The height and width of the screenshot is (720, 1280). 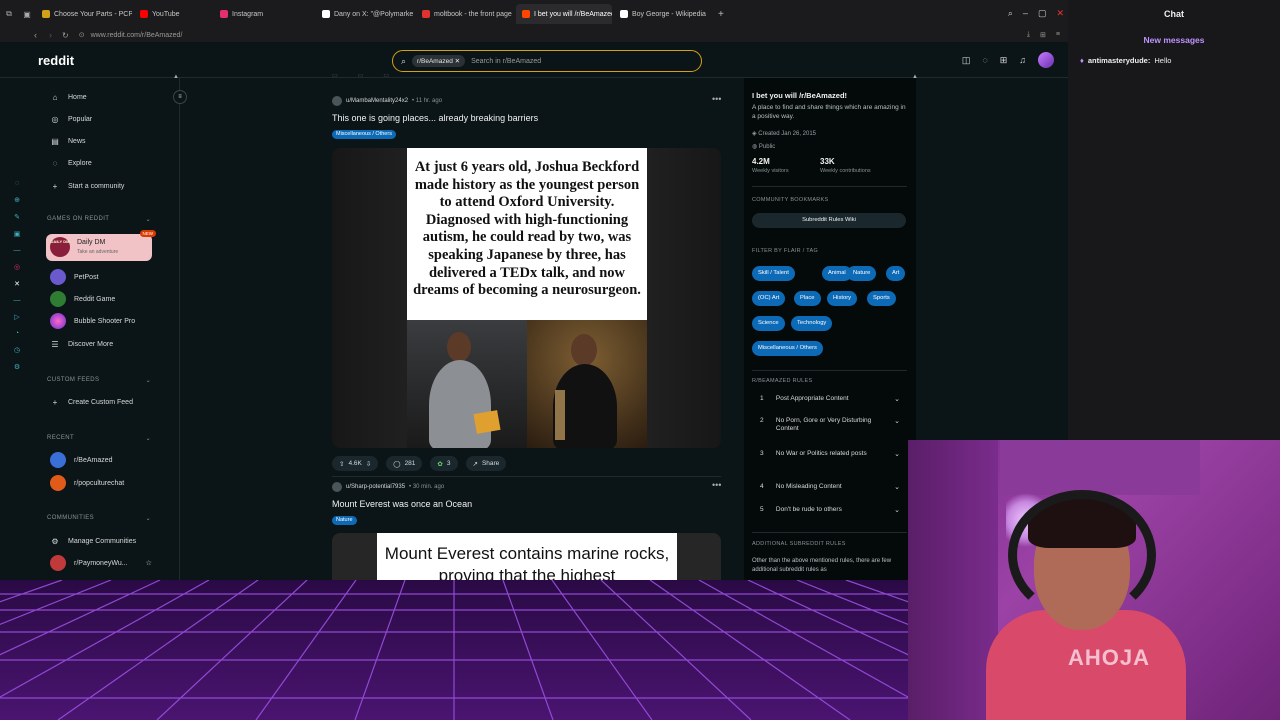 I want to click on create-custom-feed: + Create Custom Feed, so click(x=91, y=402).